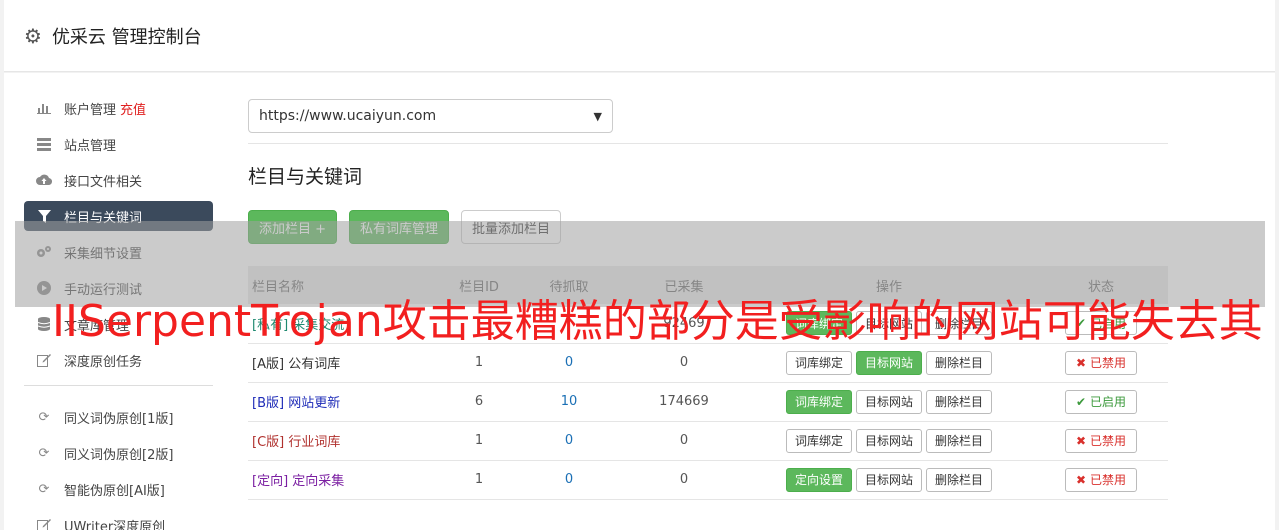  I want to click on divider, so click(708, 143).